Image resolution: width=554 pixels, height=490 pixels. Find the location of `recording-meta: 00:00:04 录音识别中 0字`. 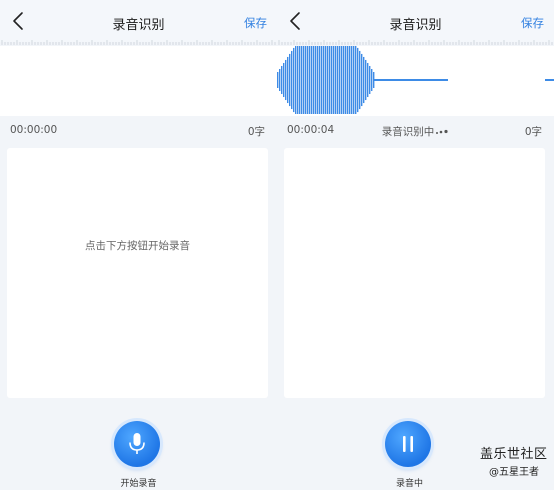

recording-meta: 00:00:04 录音识别中 0字 is located at coordinates (415, 132).